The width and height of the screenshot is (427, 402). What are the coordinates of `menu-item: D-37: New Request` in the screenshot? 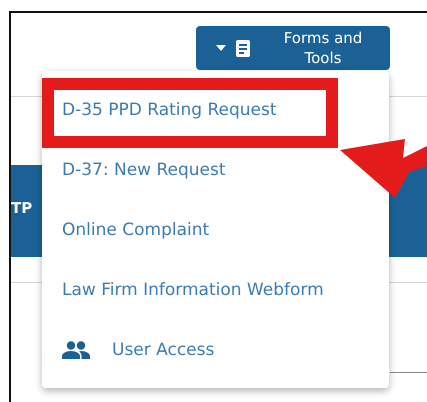 It's located at (144, 170).